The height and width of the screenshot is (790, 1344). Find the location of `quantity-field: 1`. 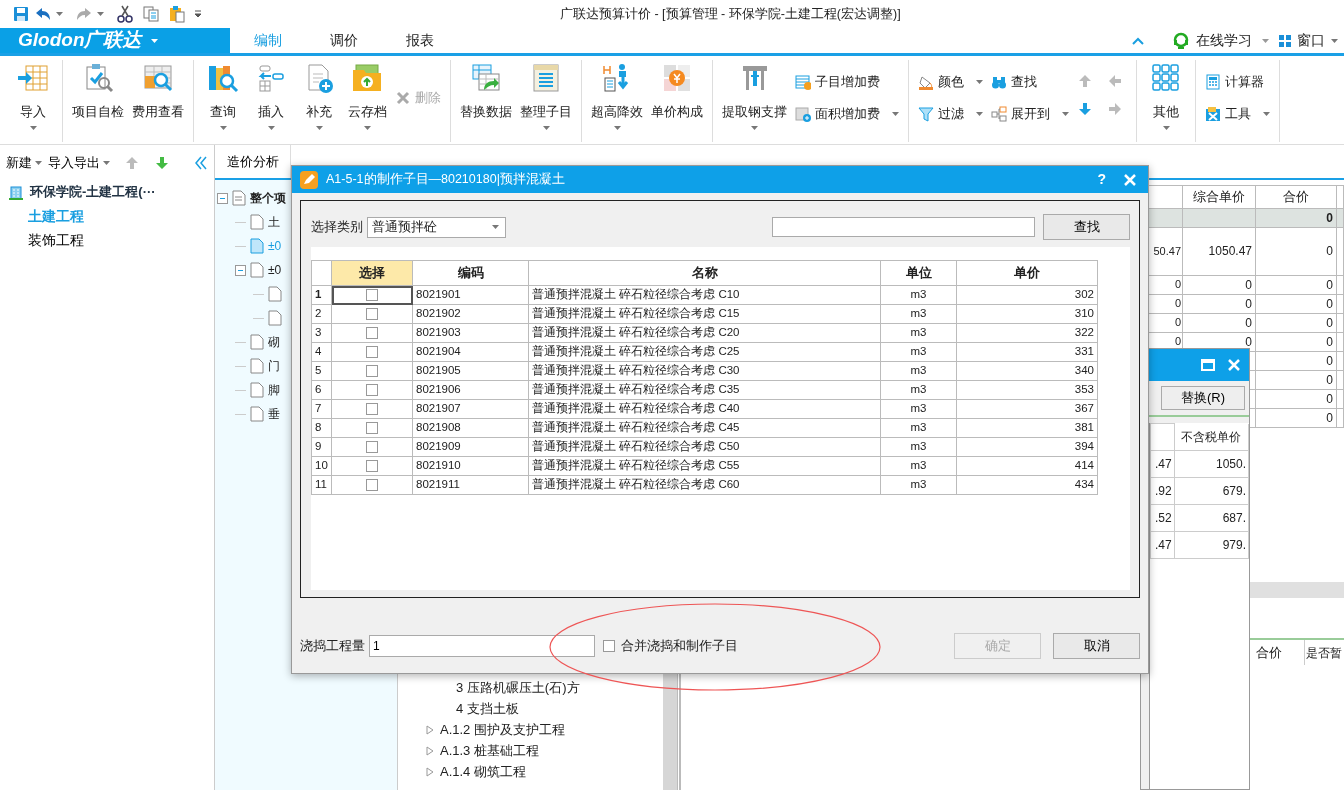

quantity-field: 1 is located at coordinates (482, 646).